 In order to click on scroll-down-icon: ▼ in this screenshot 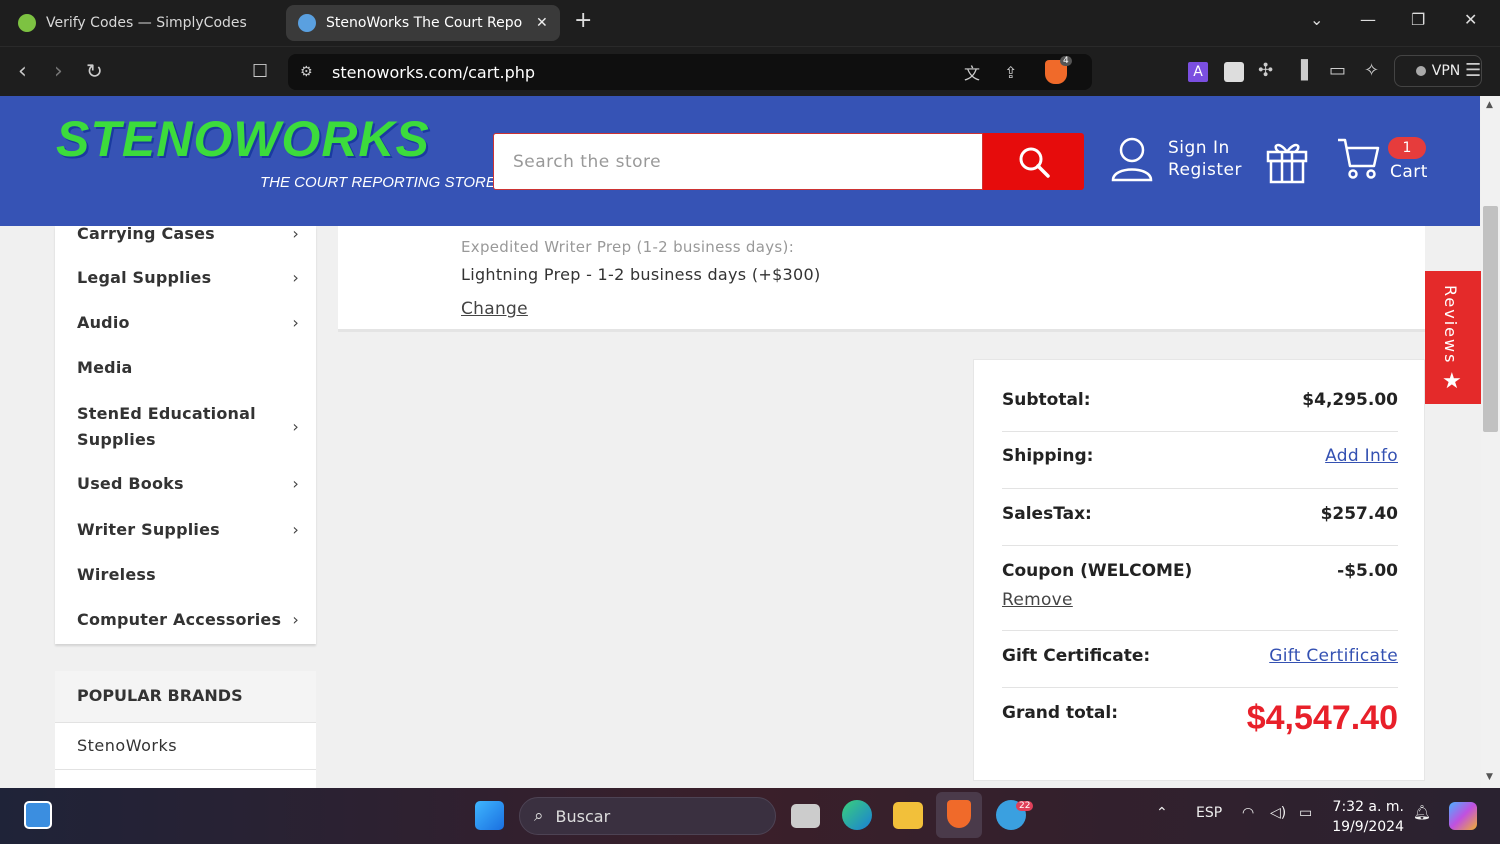, I will do `click(1489, 777)`.